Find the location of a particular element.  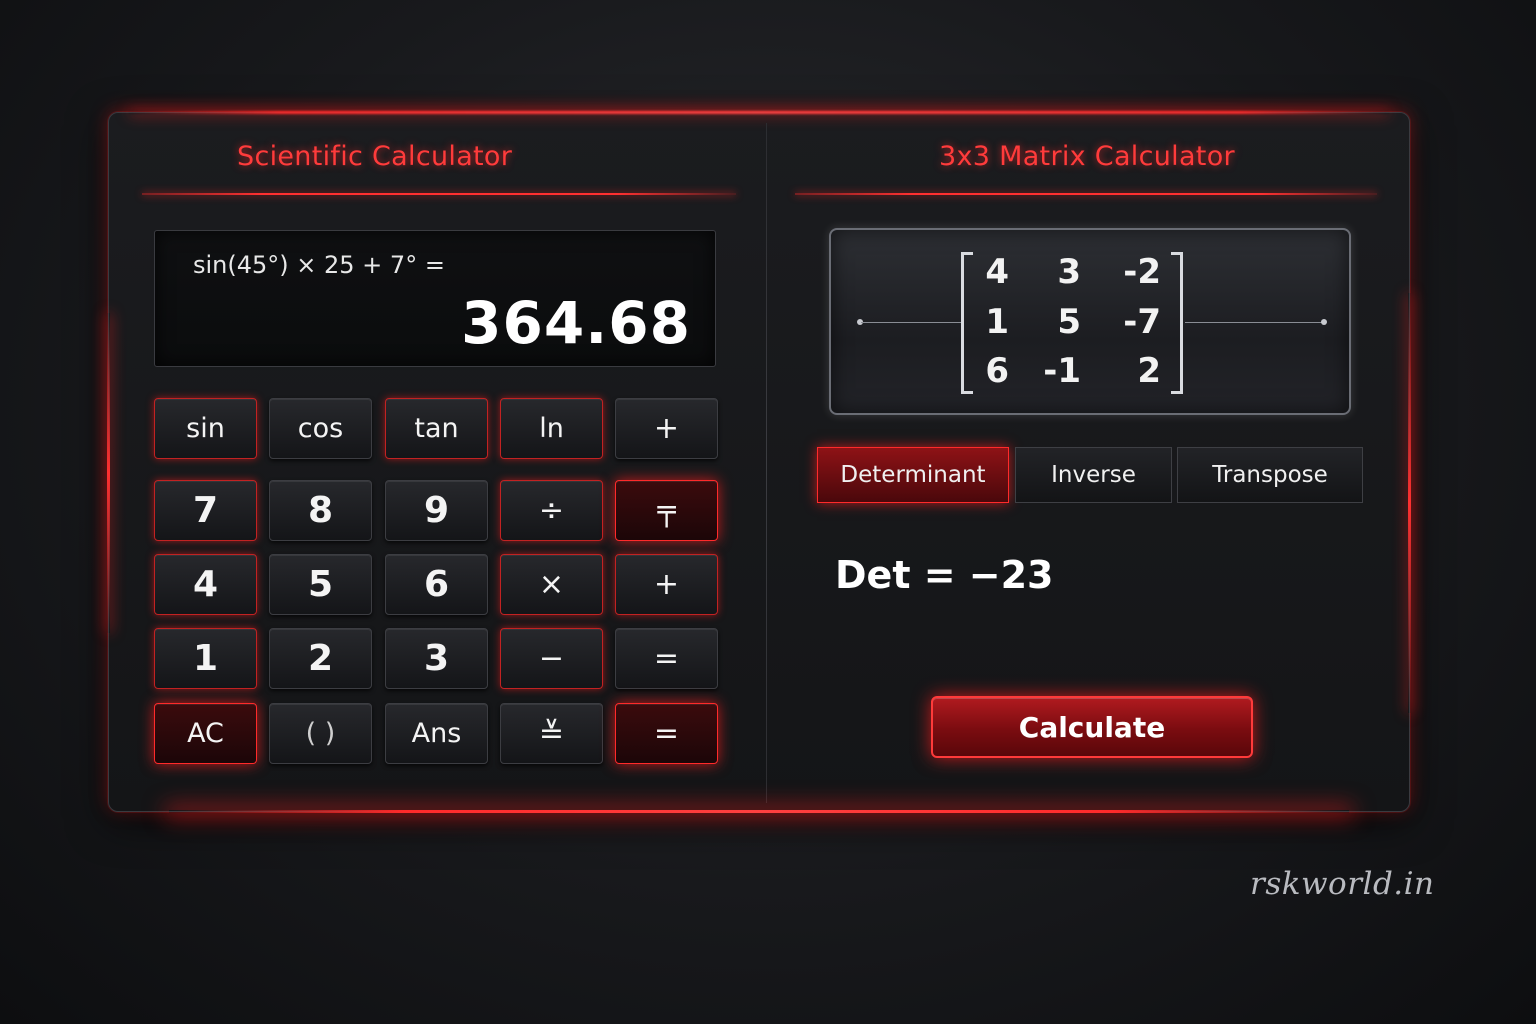

expression-text: sin(45°) × 25 + 7° = is located at coordinates (319, 265).